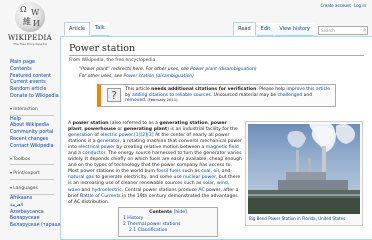  Describe the element at coordinates (80, 135) in the screenshot. I see `article-link: generation` at that location.